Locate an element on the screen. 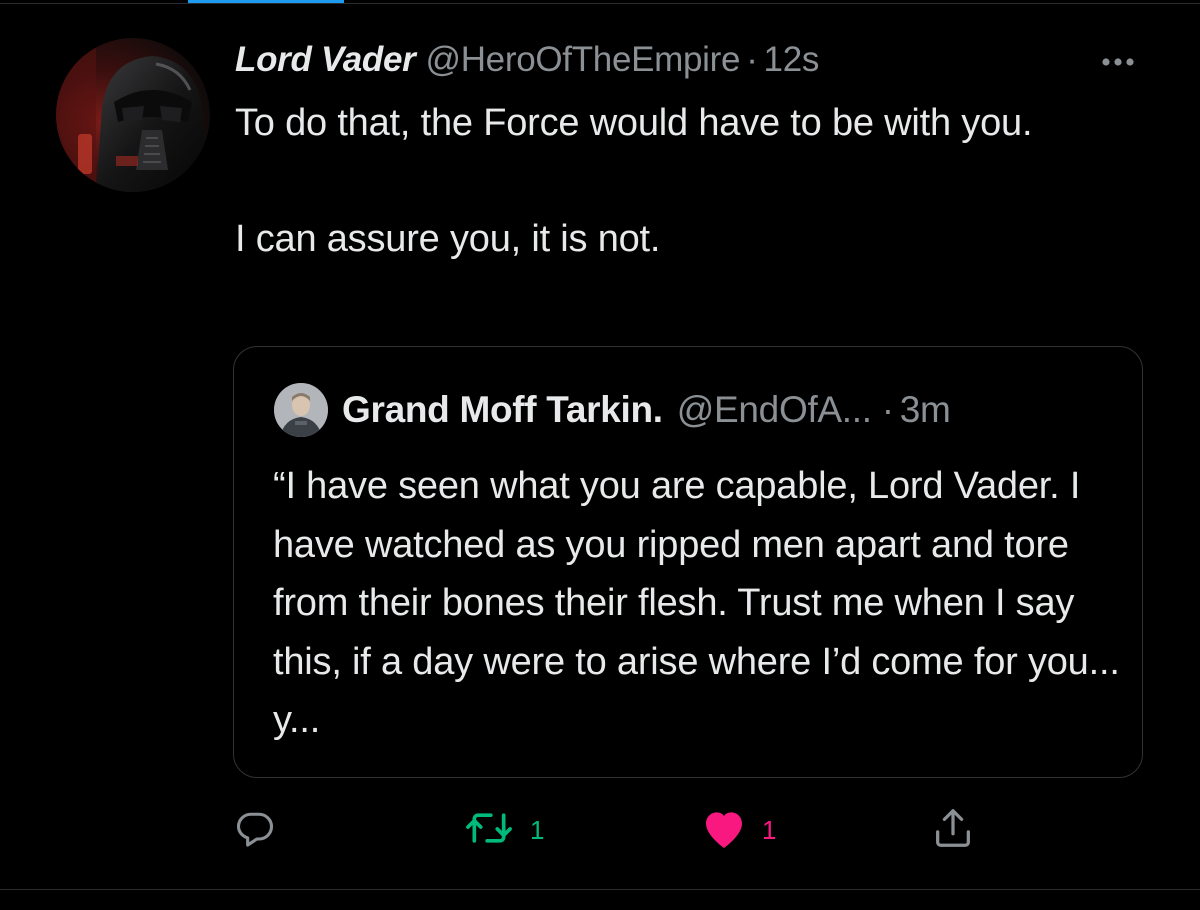  share-button is located at coordinates (960, 830).